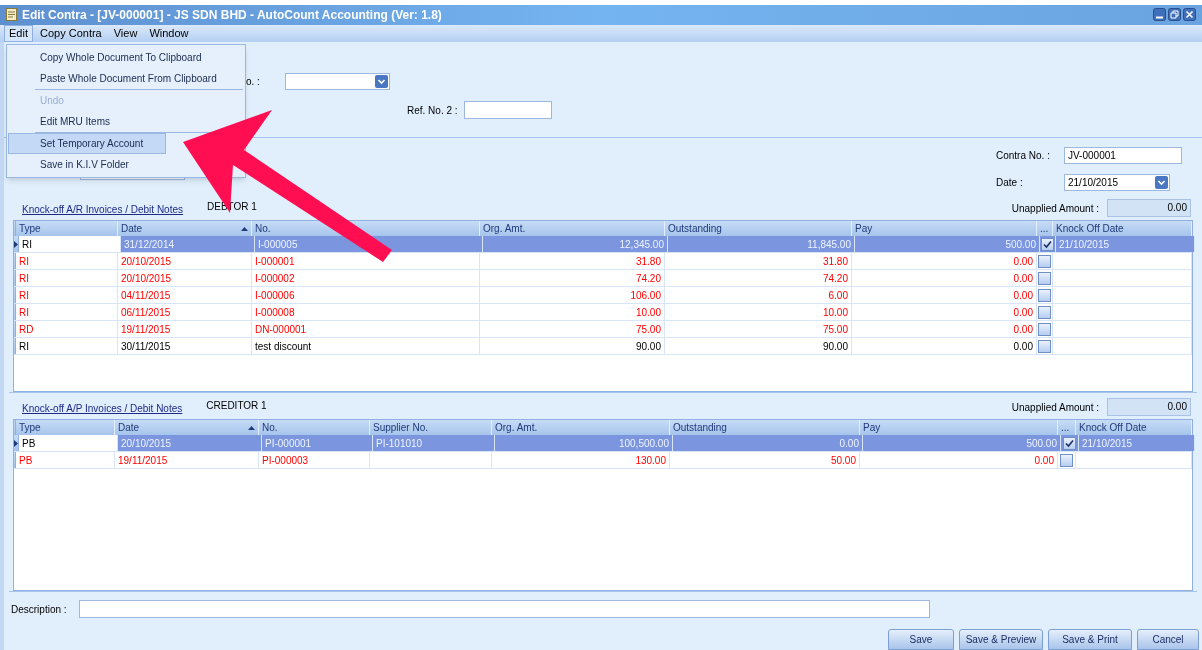 The image size is (1202, 650). Describe the element at coordinates (641, 244) in the screenshot. I see `table-cell-text: 12,345.00` at that location.